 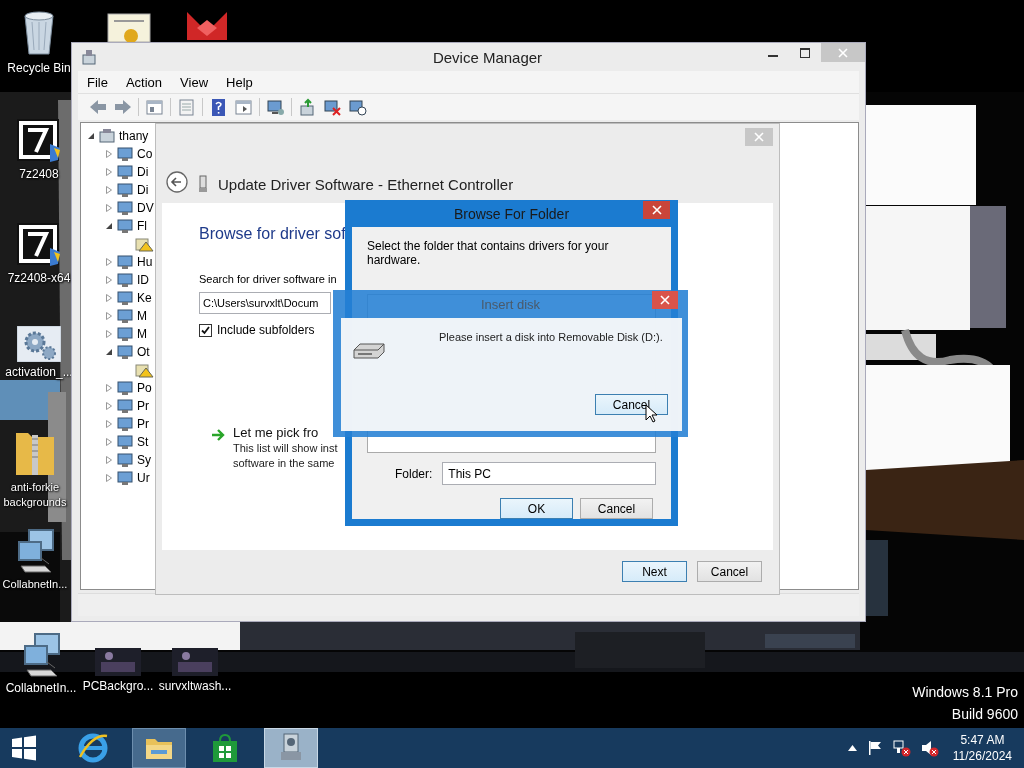 I want to click on removable-drive-icon, so click(x=369, y=351).